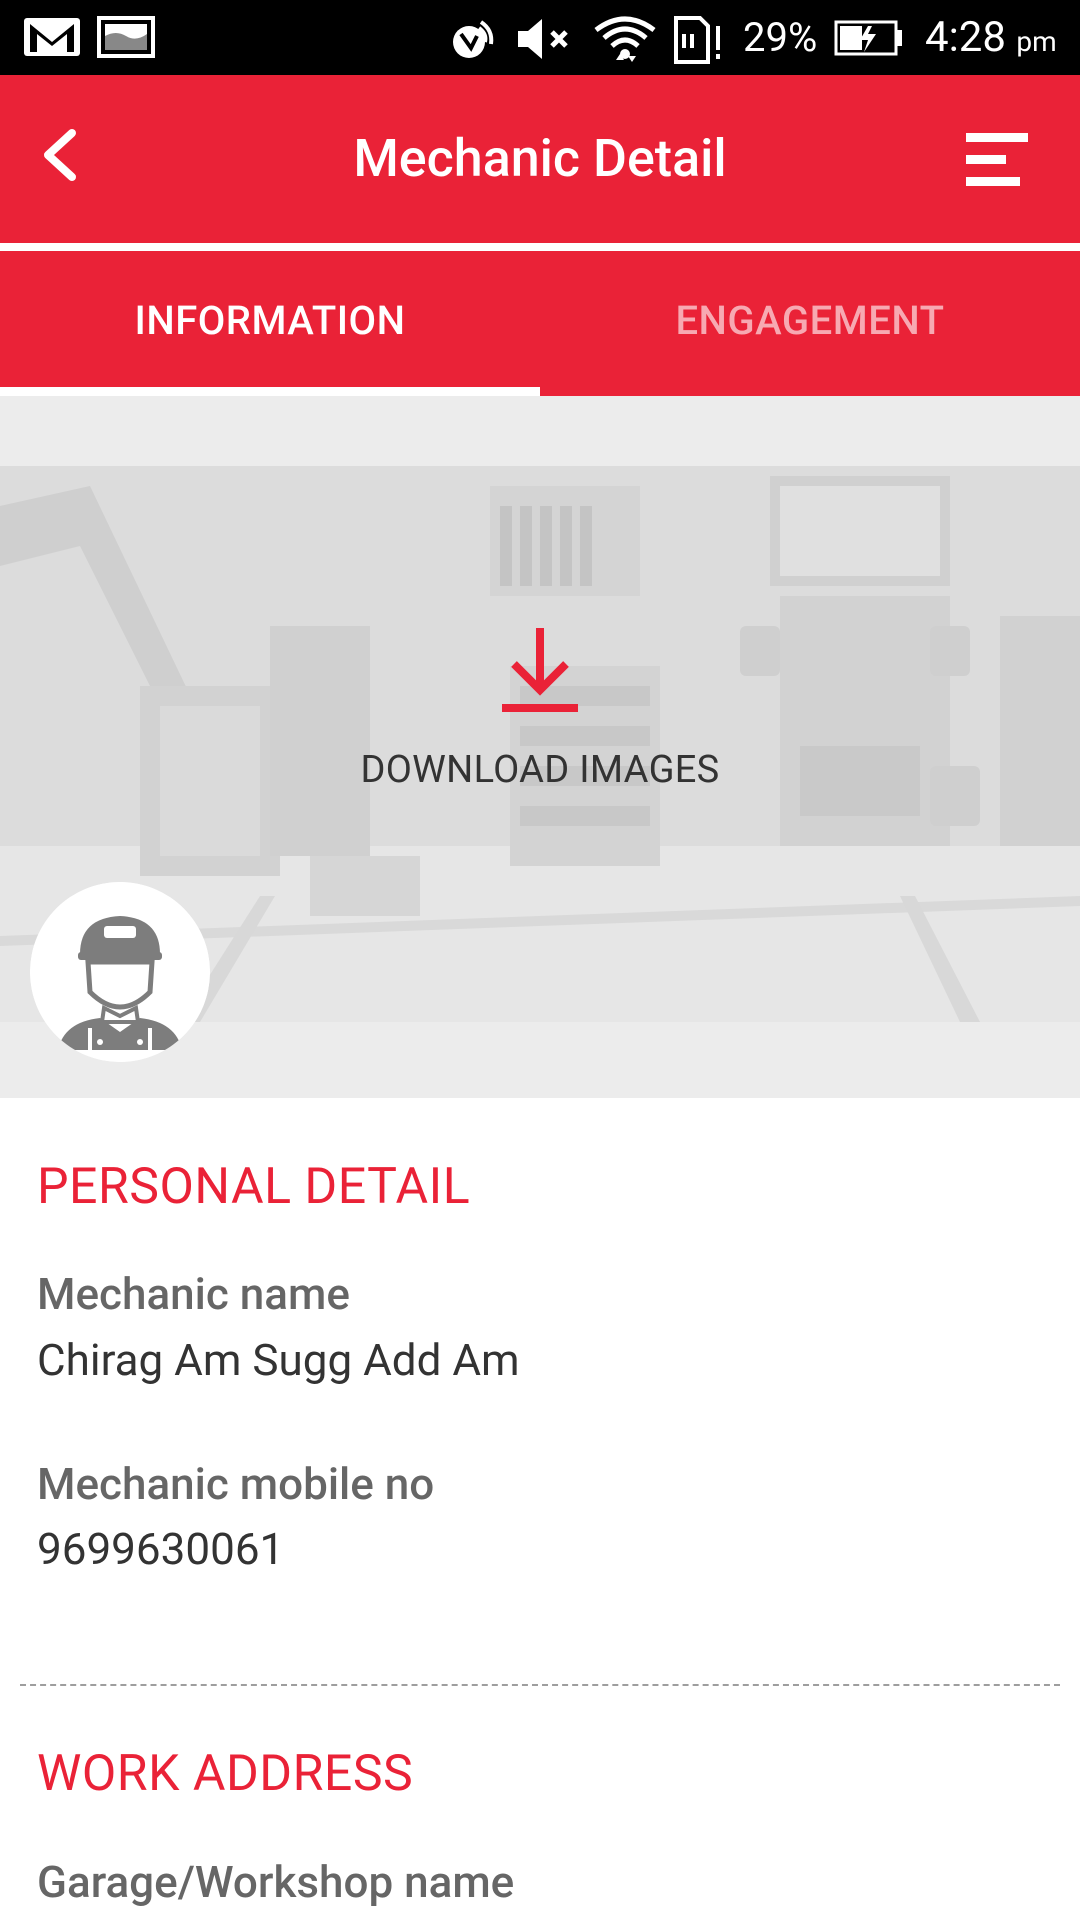 This screenshot has width=1080, height=1920. Describe the element at coordinates (60, 155) in the screenshot. I see `chevron-left-icon` at that location.